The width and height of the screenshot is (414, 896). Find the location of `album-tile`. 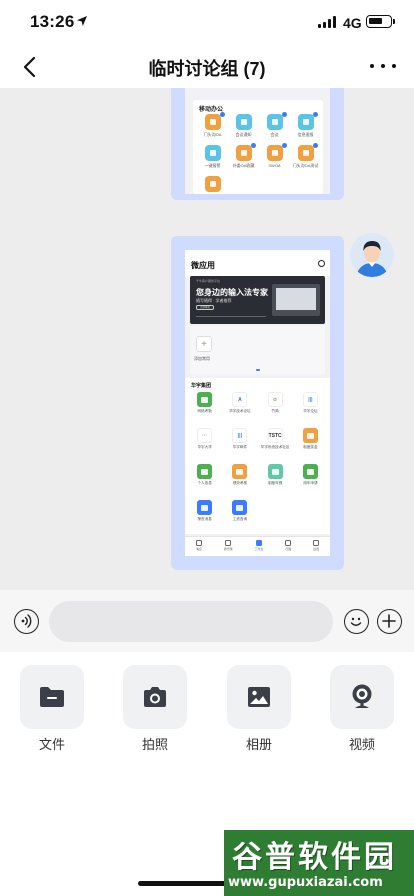

album-tile is located at coordinates (259, 697).